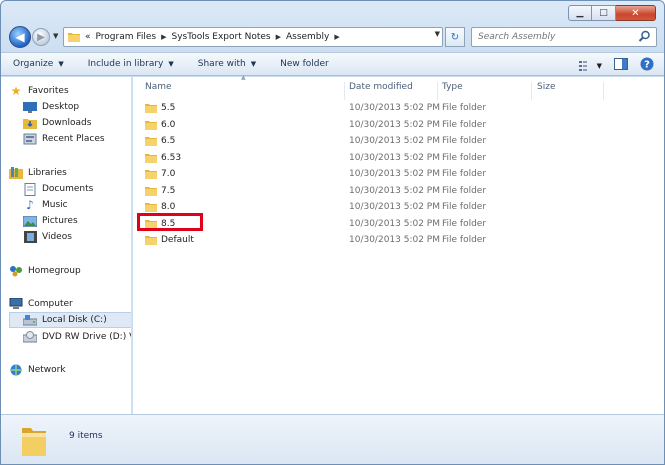 This screenshot has width=665, height=465. I want to click on search-box, so click(564, 37).